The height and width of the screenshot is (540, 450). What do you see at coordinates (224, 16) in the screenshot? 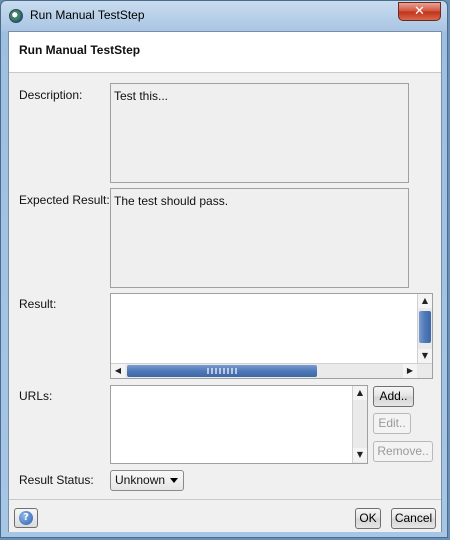
I see `title-bar: Run Manual TestStep ✕` at bounding box center [224, 16].